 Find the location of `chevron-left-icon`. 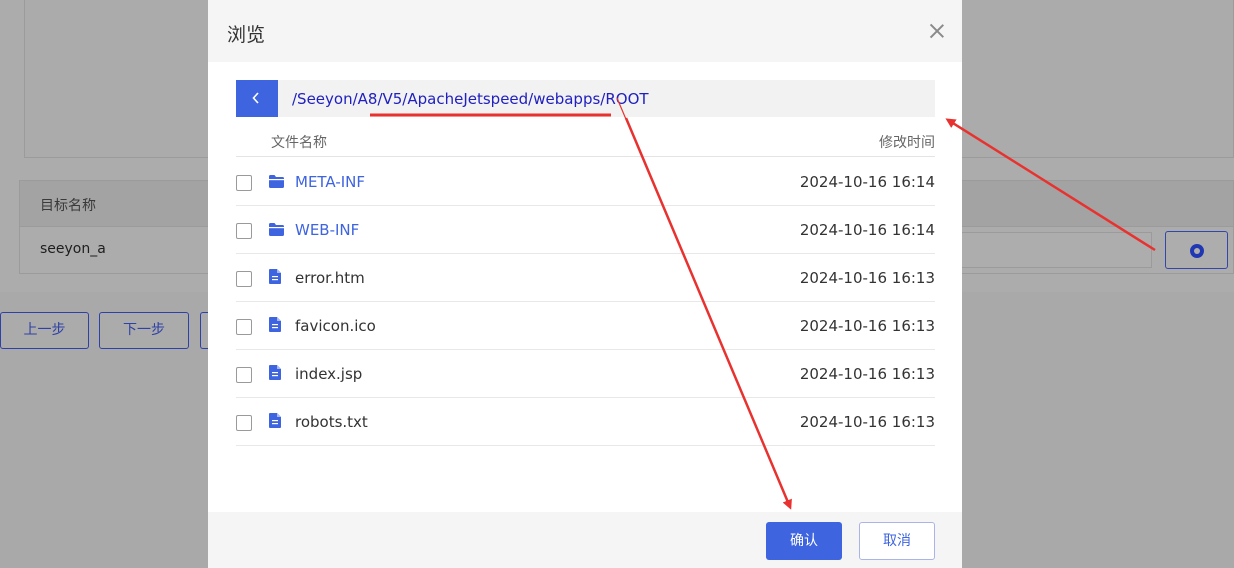

chevron-left-icon is located at coordinates (255, 98).